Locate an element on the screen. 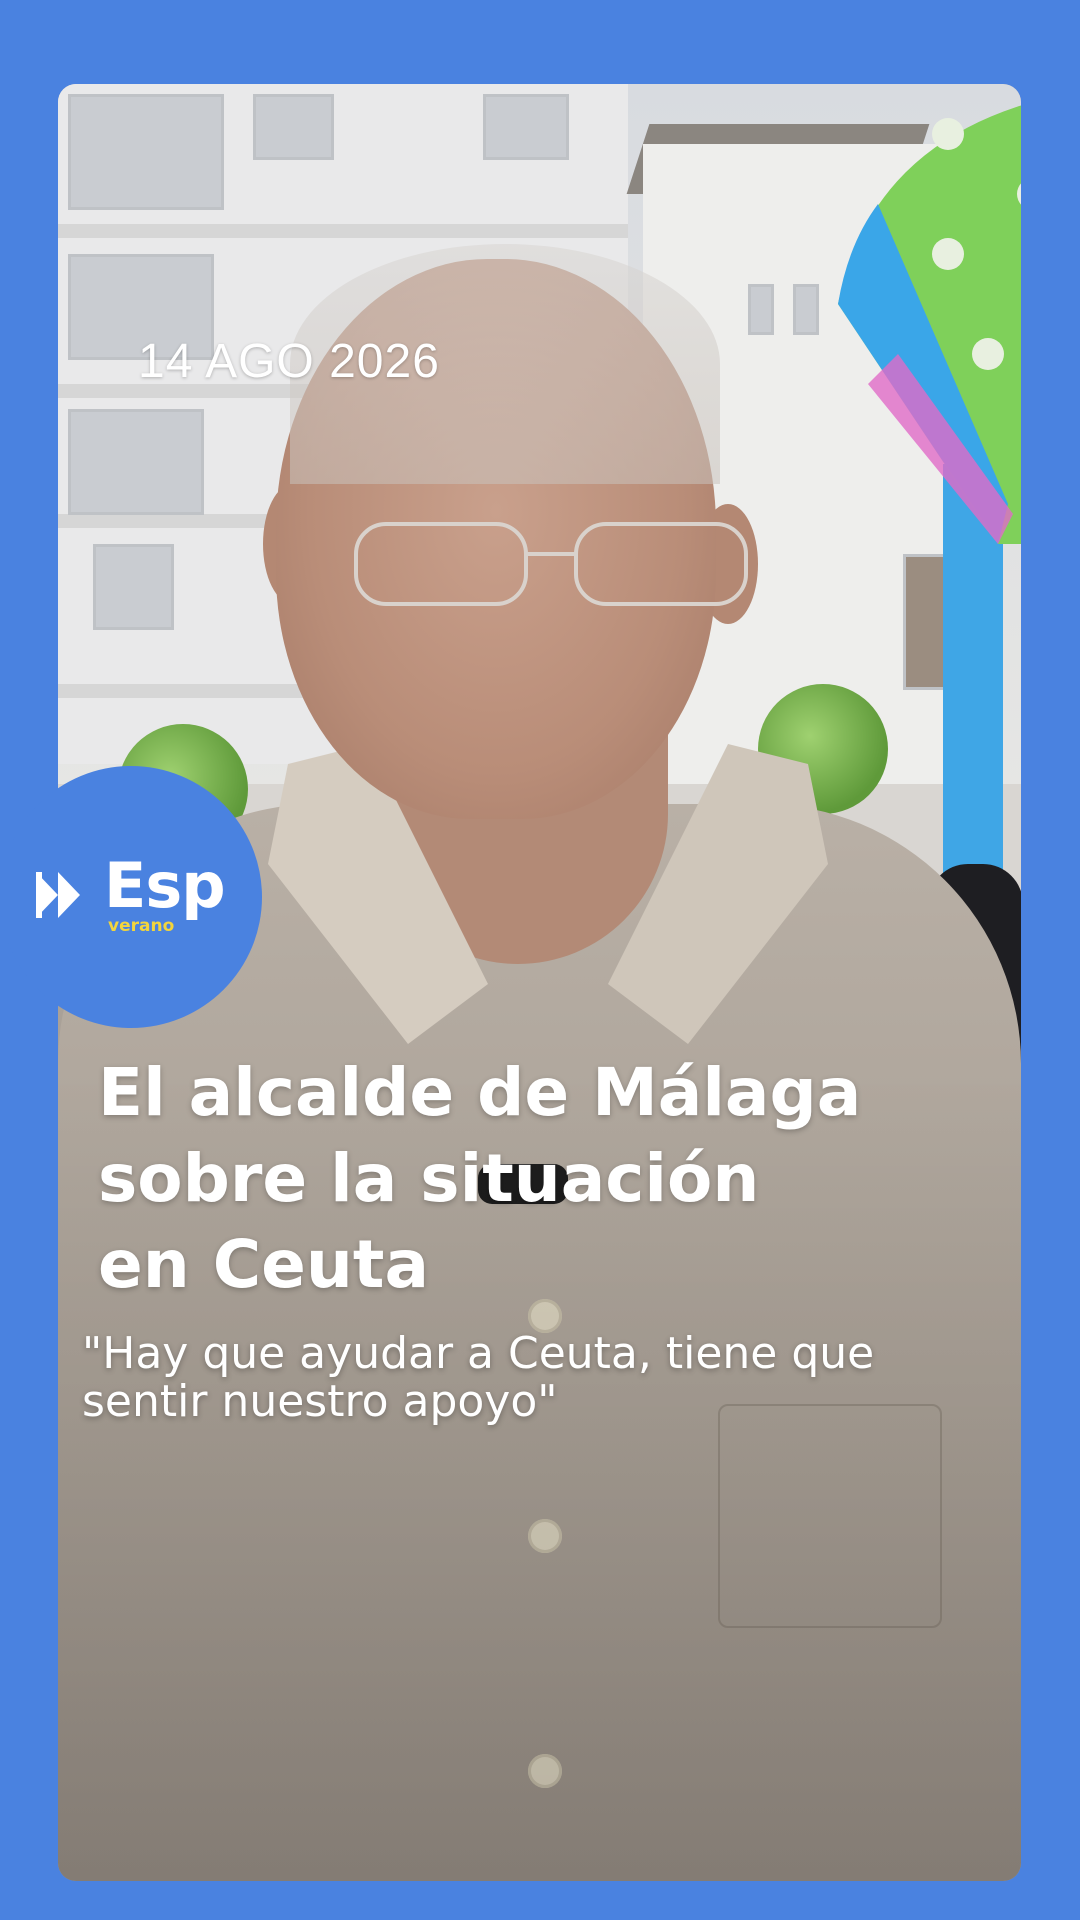 This screenshot has width=1080, height=1920. brand-name: Esp is located at coordinates (165, 885).